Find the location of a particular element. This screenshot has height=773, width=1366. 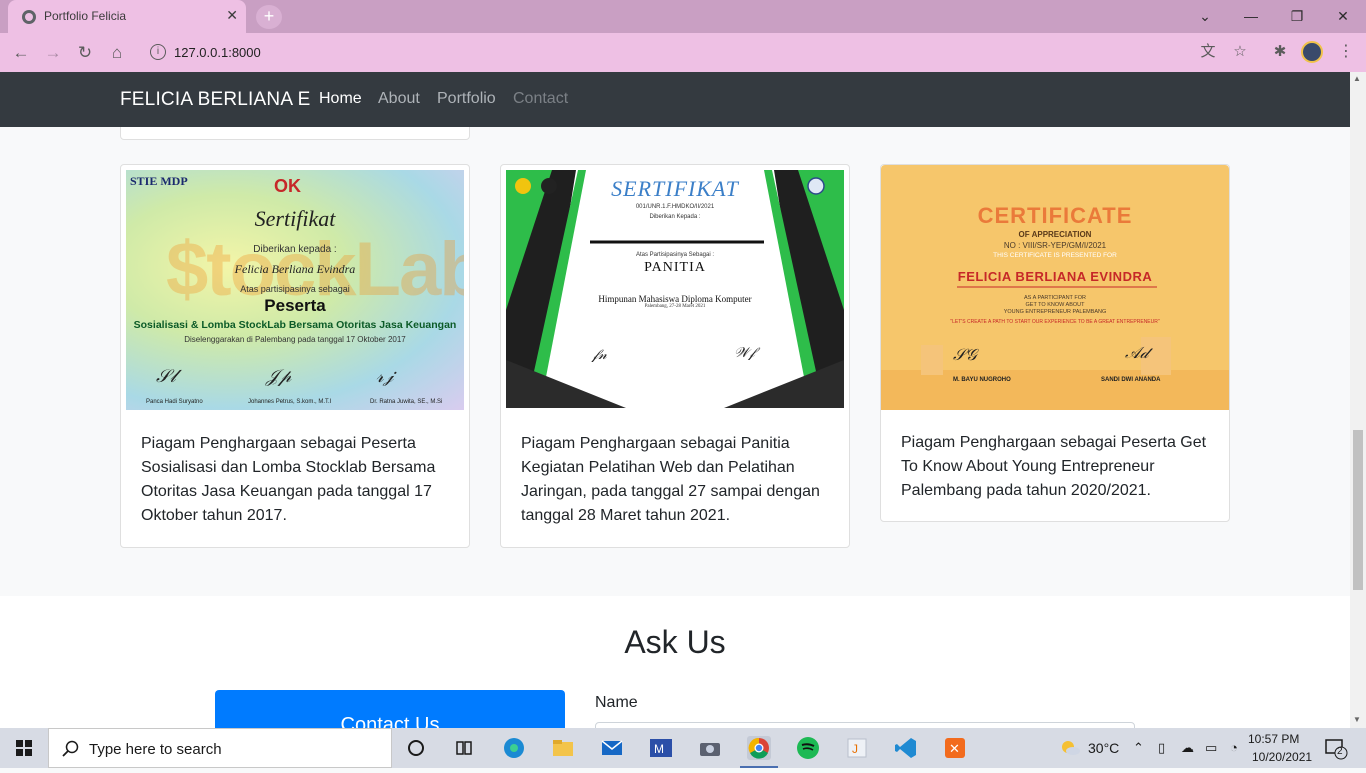

address-bar: i 127.0.0.1:8000 is located at coordinates (699, 52).